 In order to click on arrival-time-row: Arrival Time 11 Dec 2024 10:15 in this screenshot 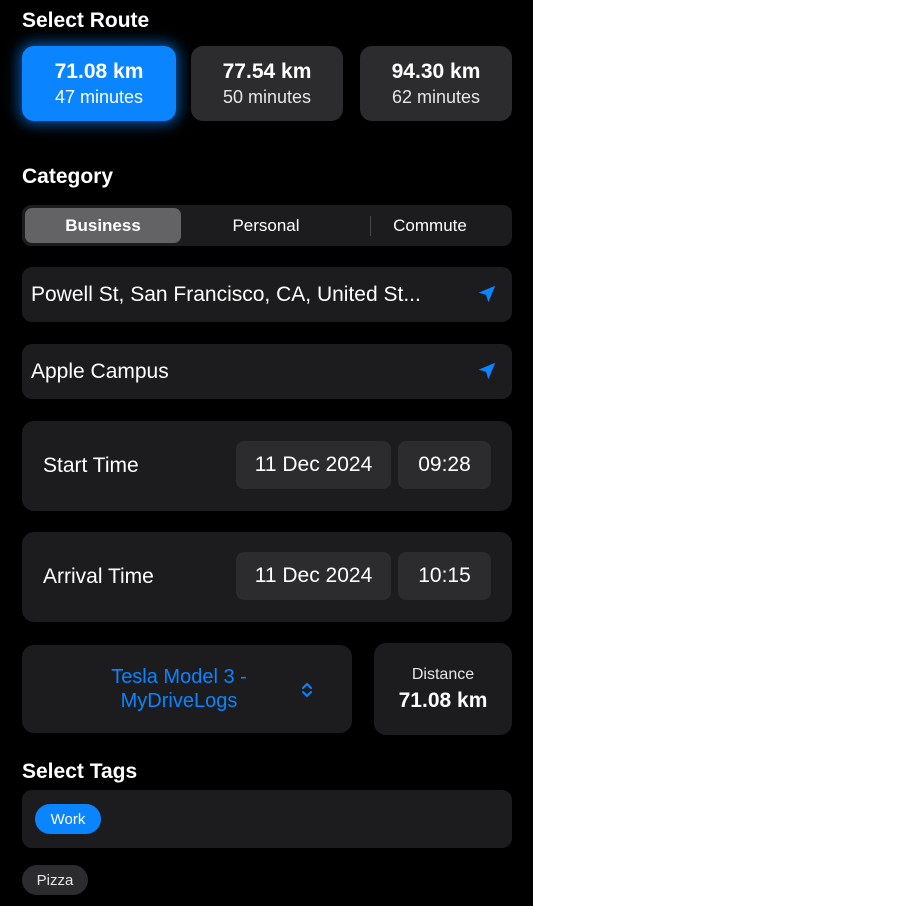, I will do `click(267, 577)`.